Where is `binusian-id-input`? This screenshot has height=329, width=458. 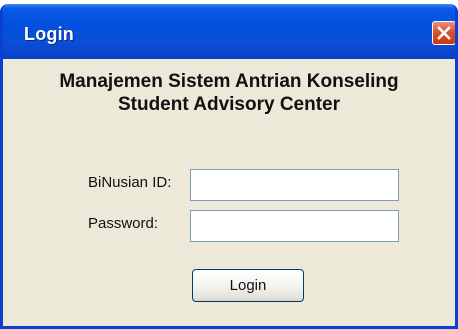 binusian-id-input is located at coordinates (294, 185).